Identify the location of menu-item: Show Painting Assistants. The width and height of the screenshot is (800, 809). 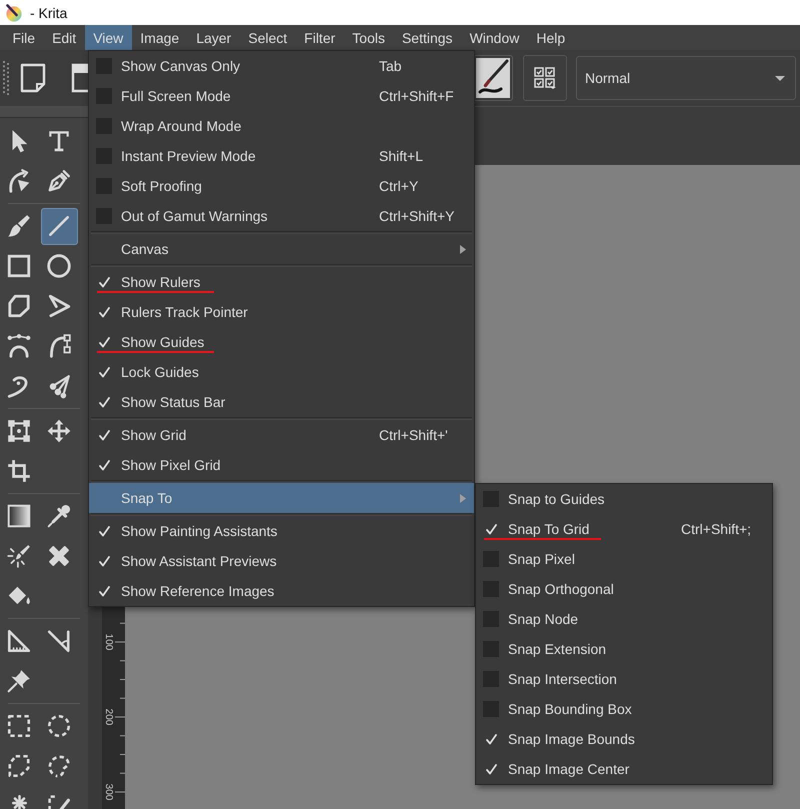
(281, 531).